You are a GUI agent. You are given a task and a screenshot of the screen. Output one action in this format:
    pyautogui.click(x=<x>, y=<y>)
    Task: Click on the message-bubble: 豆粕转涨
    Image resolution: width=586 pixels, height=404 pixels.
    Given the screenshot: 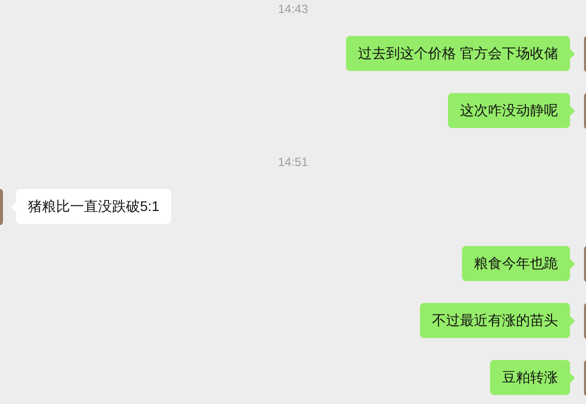 What is the action you would take?
    pyautogui.click(x=530, y=377)
    